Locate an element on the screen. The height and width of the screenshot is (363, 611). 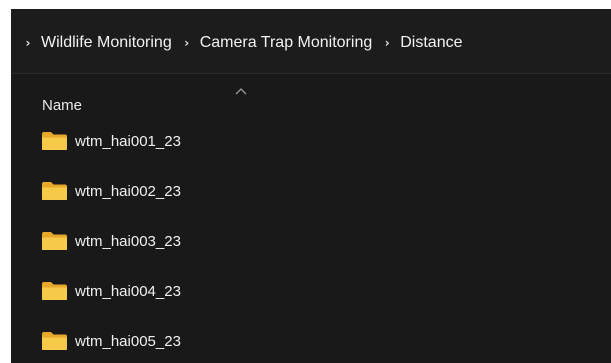
column-header-name: Name is located at coordinates (62, 105).